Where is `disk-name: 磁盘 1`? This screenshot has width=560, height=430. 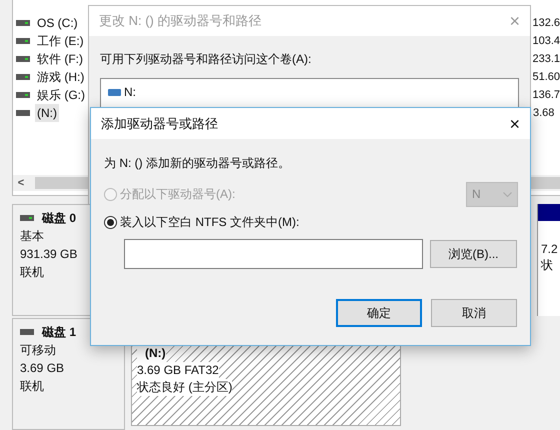 disk-name: 磁盘 1 is located at coordinates (59, 332).